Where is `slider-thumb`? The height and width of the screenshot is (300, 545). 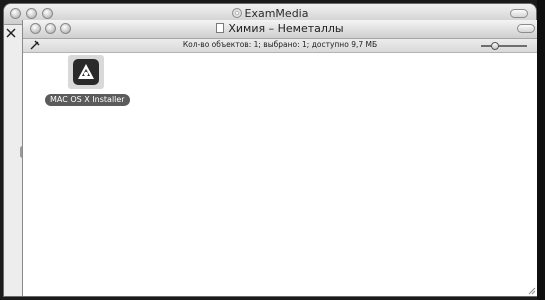
slider-thumb is located at coordinates (495, 46).